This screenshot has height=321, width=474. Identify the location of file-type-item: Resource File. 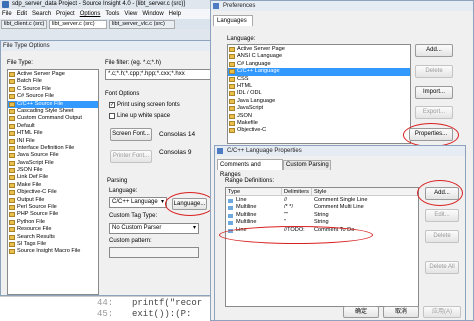
(53, 229).